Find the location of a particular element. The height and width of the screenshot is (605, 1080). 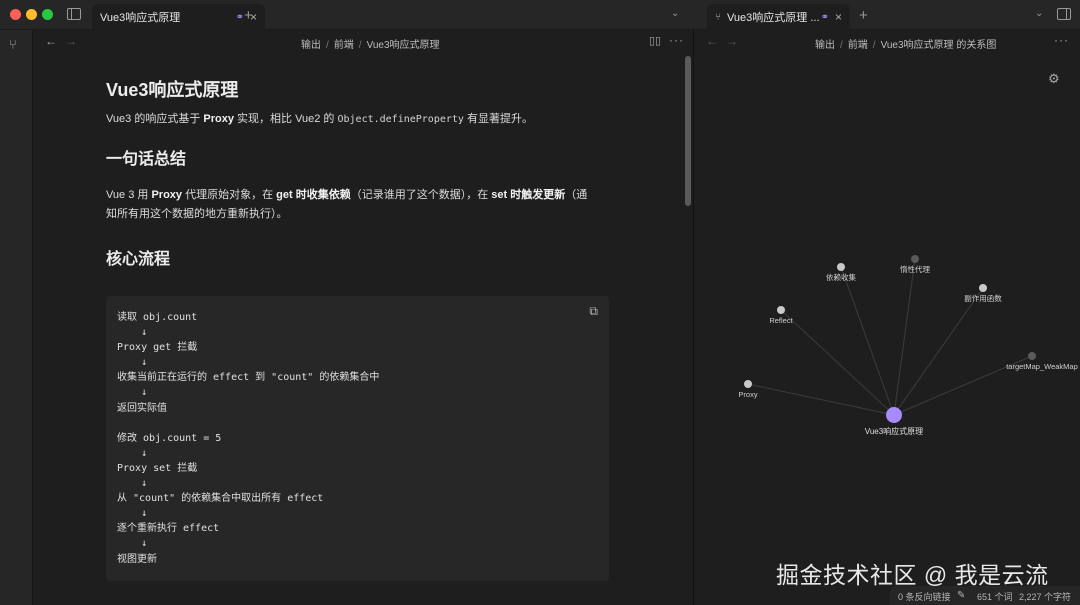

code-line: 读取 obj.count is located at coordinates (157, 317).